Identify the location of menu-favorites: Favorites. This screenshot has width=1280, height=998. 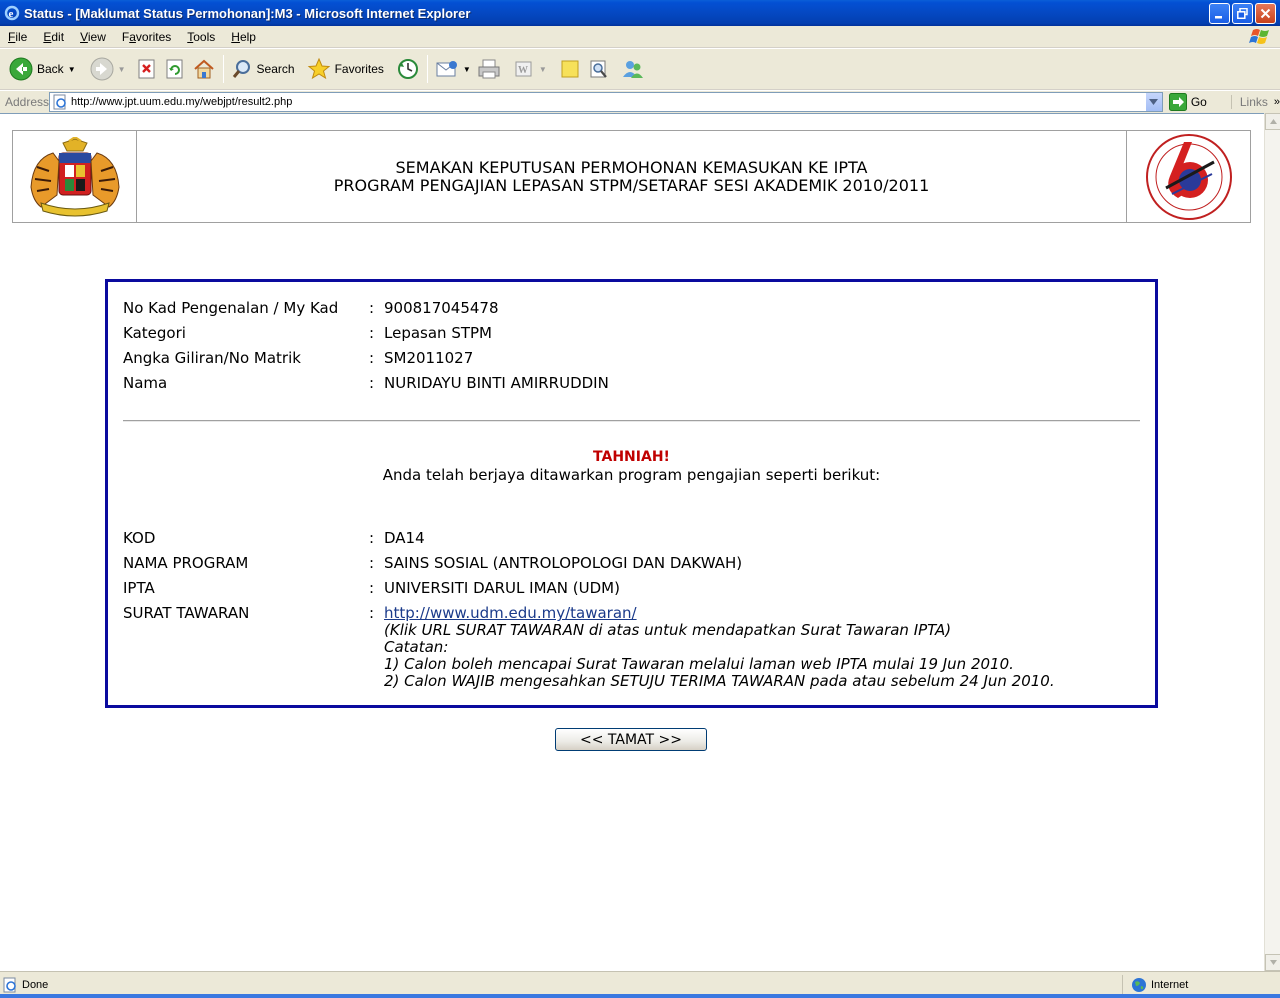
(146, 37).